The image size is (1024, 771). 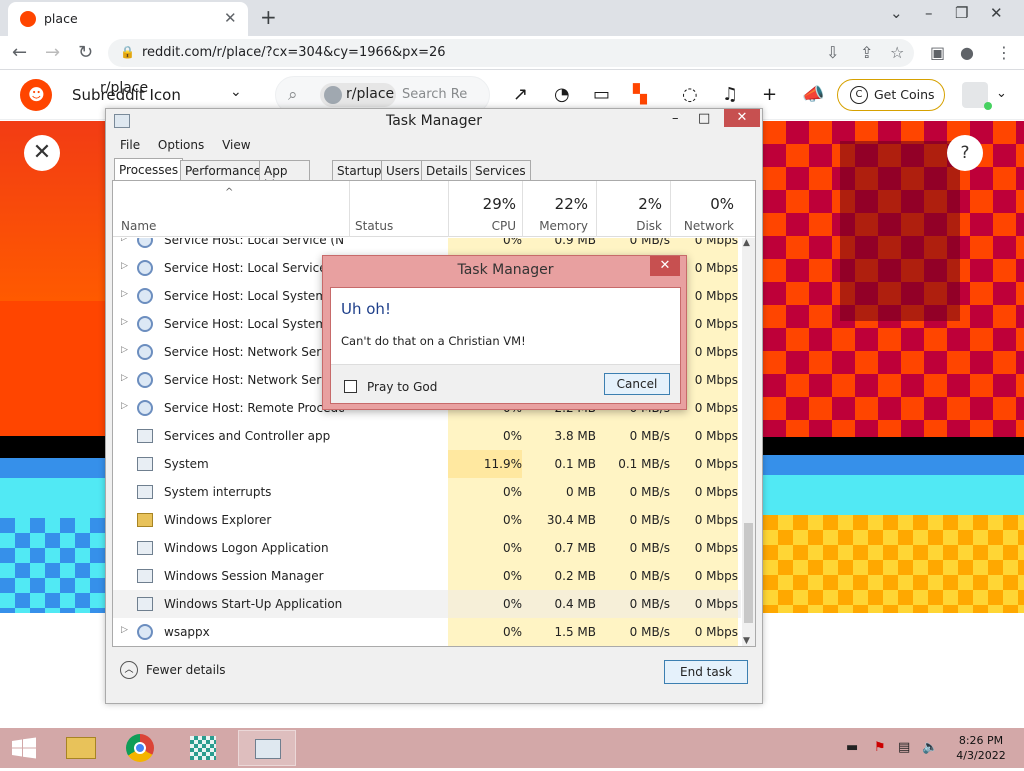 I want to click on tab-app-history: App history, so click(x=285, y=176).